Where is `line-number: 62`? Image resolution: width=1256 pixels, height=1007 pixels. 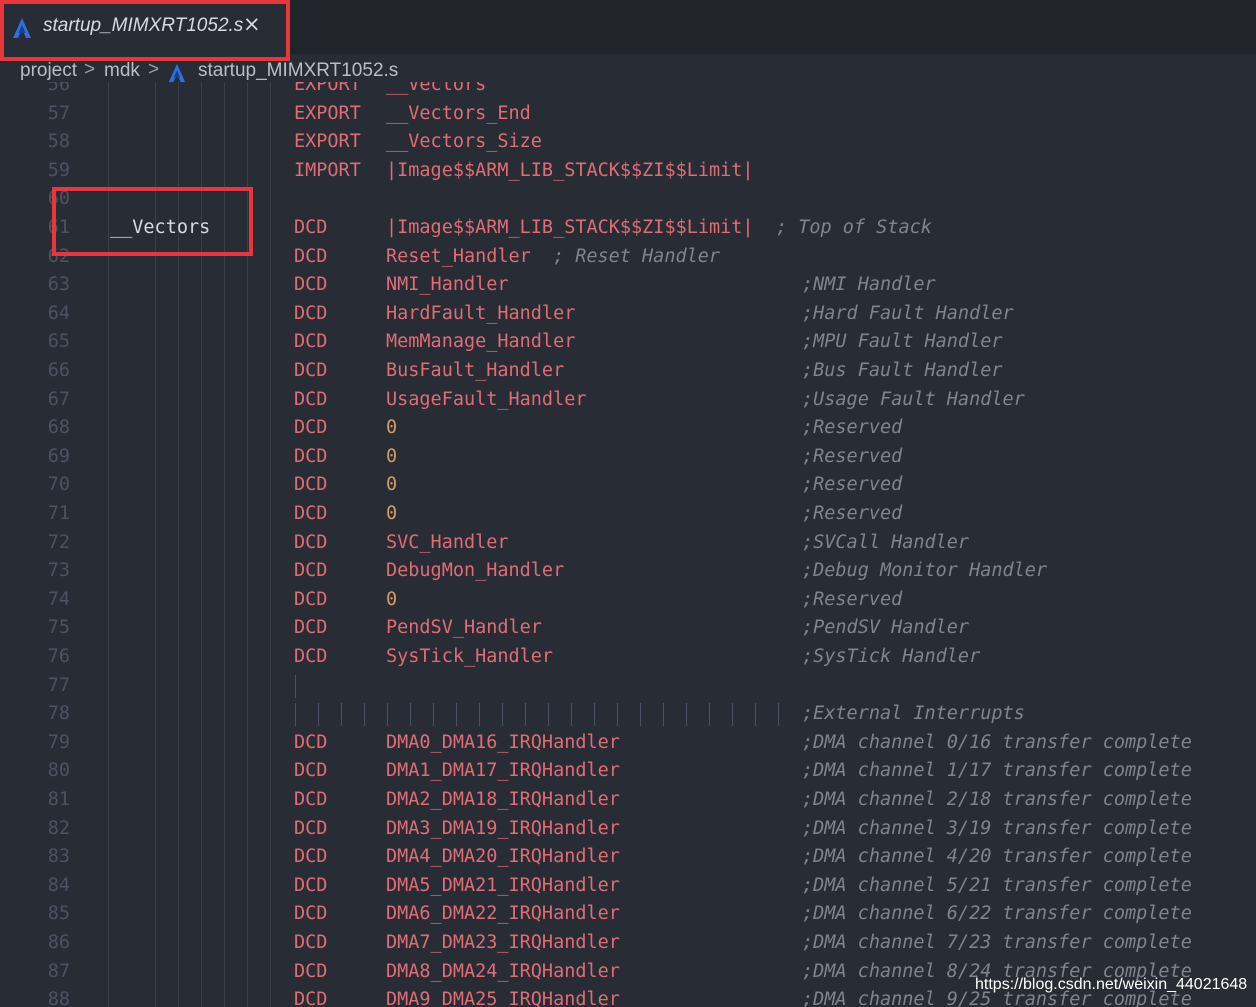
line-number: 62 is located at coordinates (58, 256).